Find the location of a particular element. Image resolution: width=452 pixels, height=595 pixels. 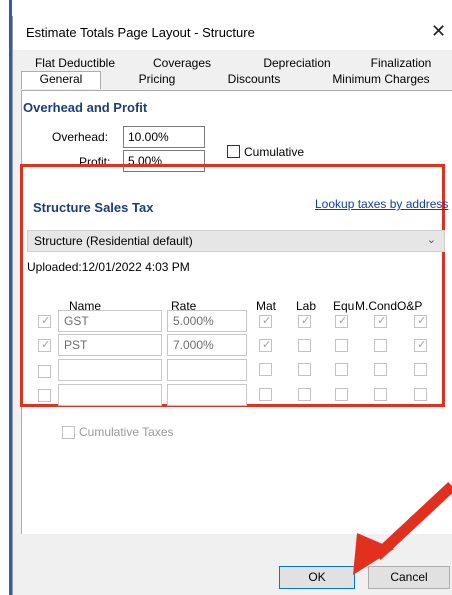

tab-coverages: Coverages is located at coordinates (182, 64).